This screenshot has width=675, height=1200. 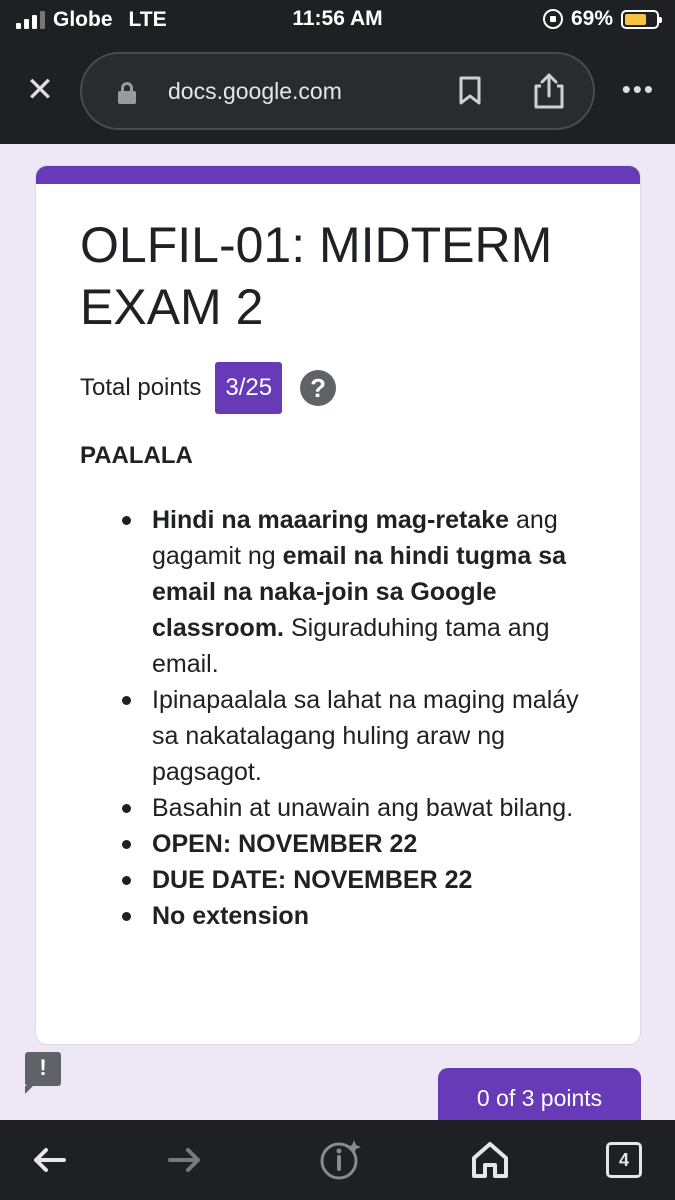 I want to click on reminder-text: OPEN: NOVEMBER 22, so click(x=285, y=844).